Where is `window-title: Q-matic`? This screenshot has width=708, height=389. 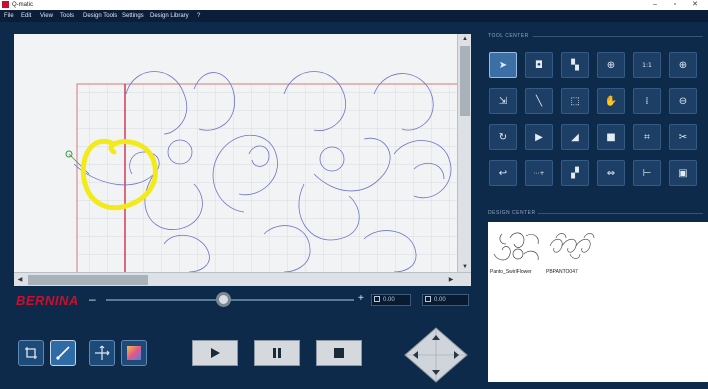 window-title: Q-matic is located at coordinates (22, 5).